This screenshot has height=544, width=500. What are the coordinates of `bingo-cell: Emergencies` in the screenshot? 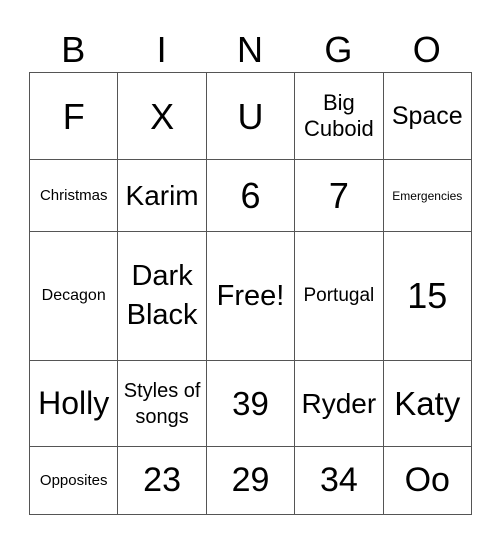 It's located at (427, 196).